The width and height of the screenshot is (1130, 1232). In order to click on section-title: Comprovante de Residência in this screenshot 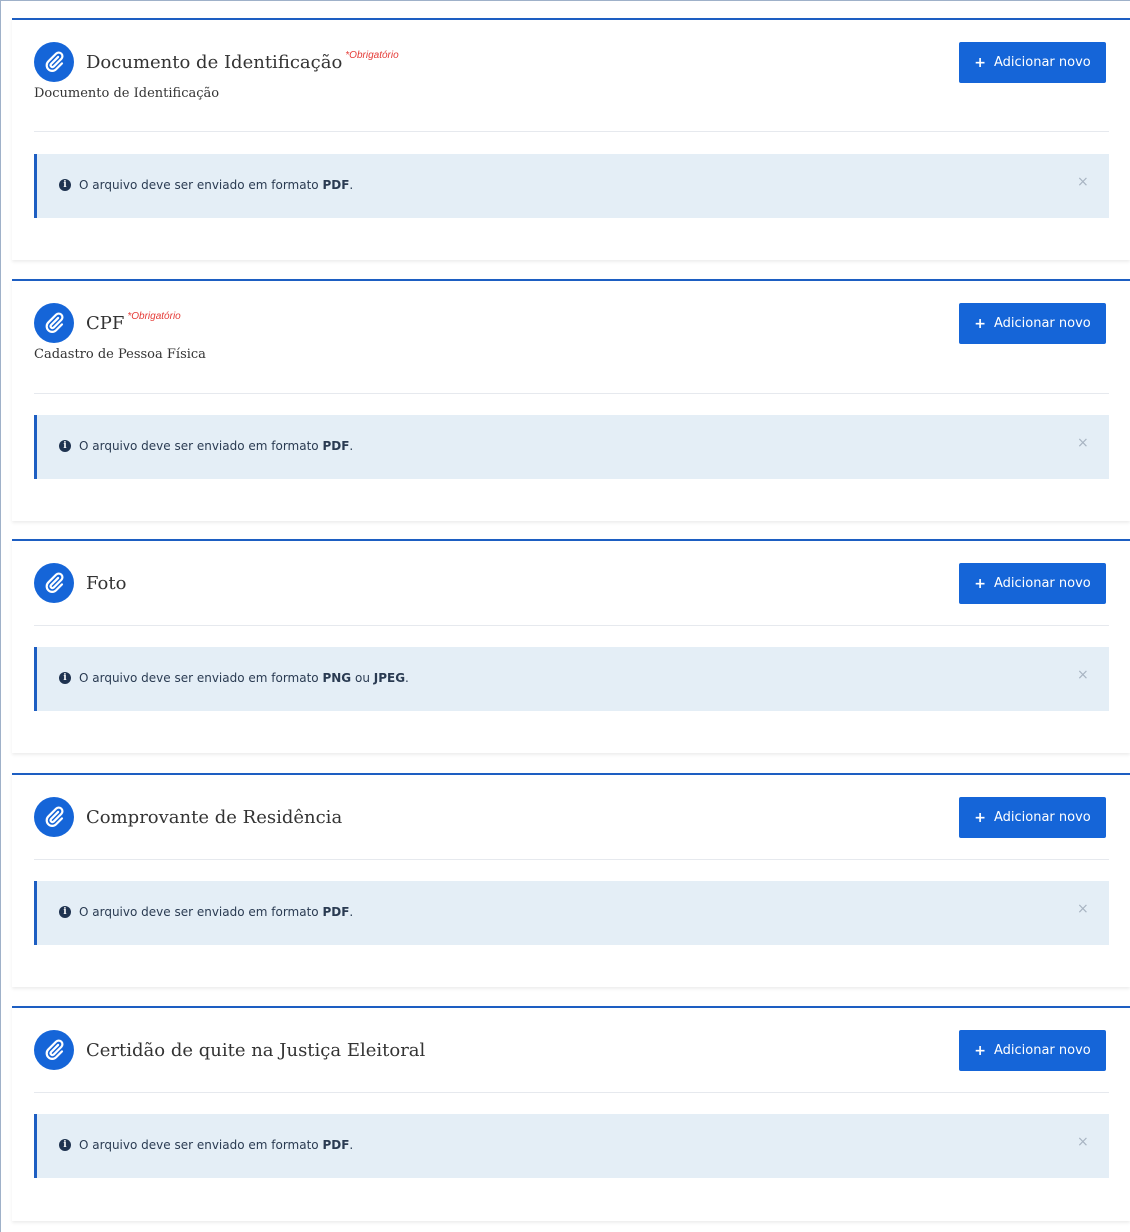, I will do `click(214, 817)`.